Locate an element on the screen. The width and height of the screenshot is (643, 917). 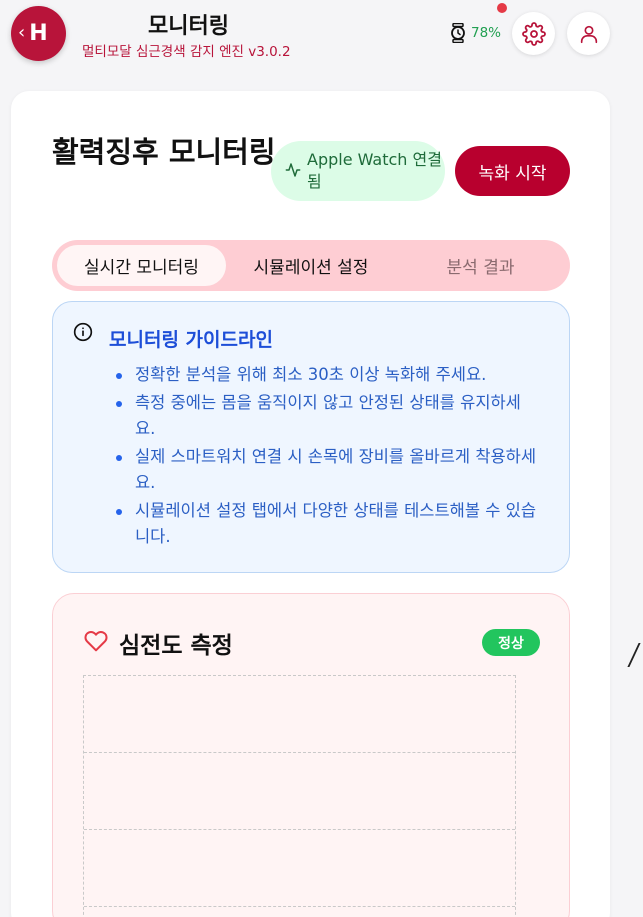
tab-simulation-settings: 시뮬레이션 설정 is located at coordinates (311, 265).